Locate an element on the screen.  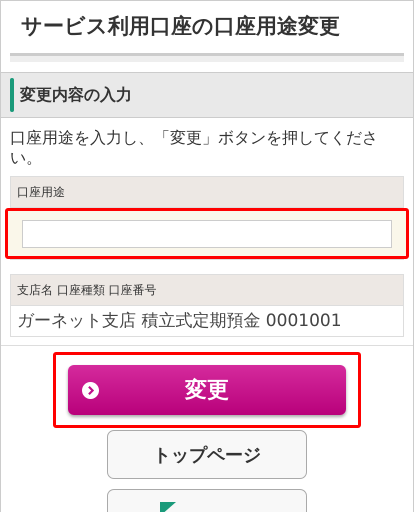
page-title: サービス利用口座の口座用途変更 is located at coordinates (180, 26).